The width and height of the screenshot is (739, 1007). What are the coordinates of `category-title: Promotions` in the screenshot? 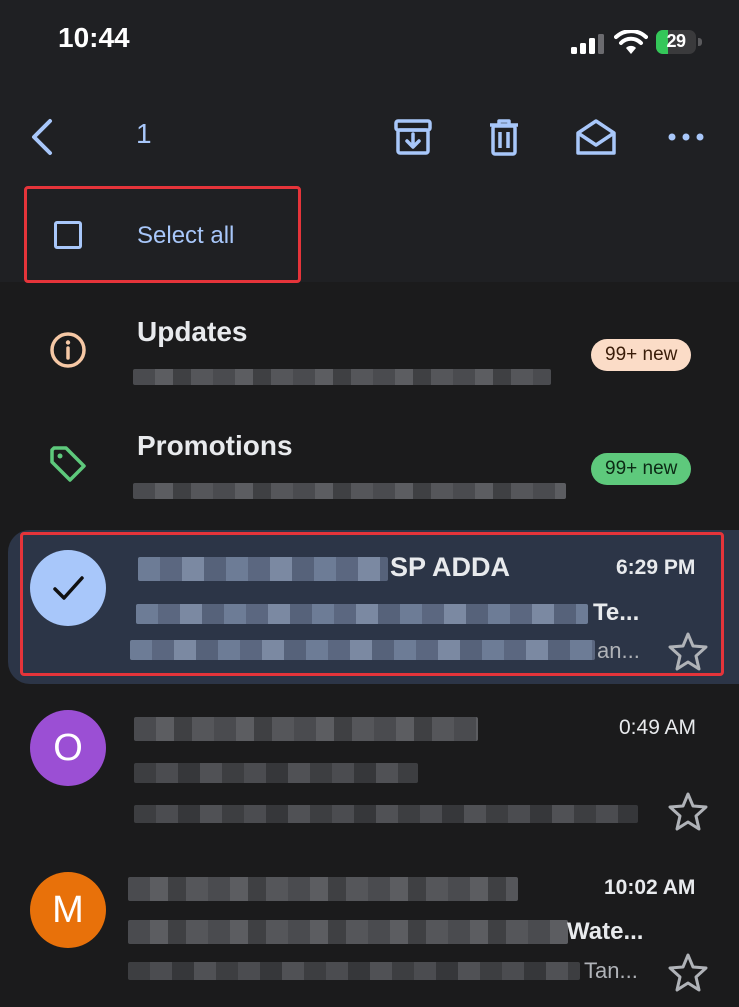 It's located at (215, 445).